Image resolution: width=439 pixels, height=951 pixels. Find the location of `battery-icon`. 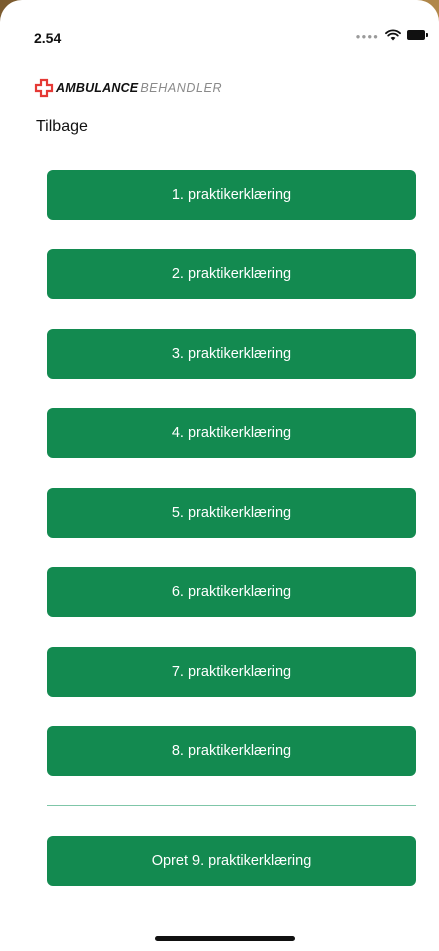

battery-icon is located at coordinates (417, 34).